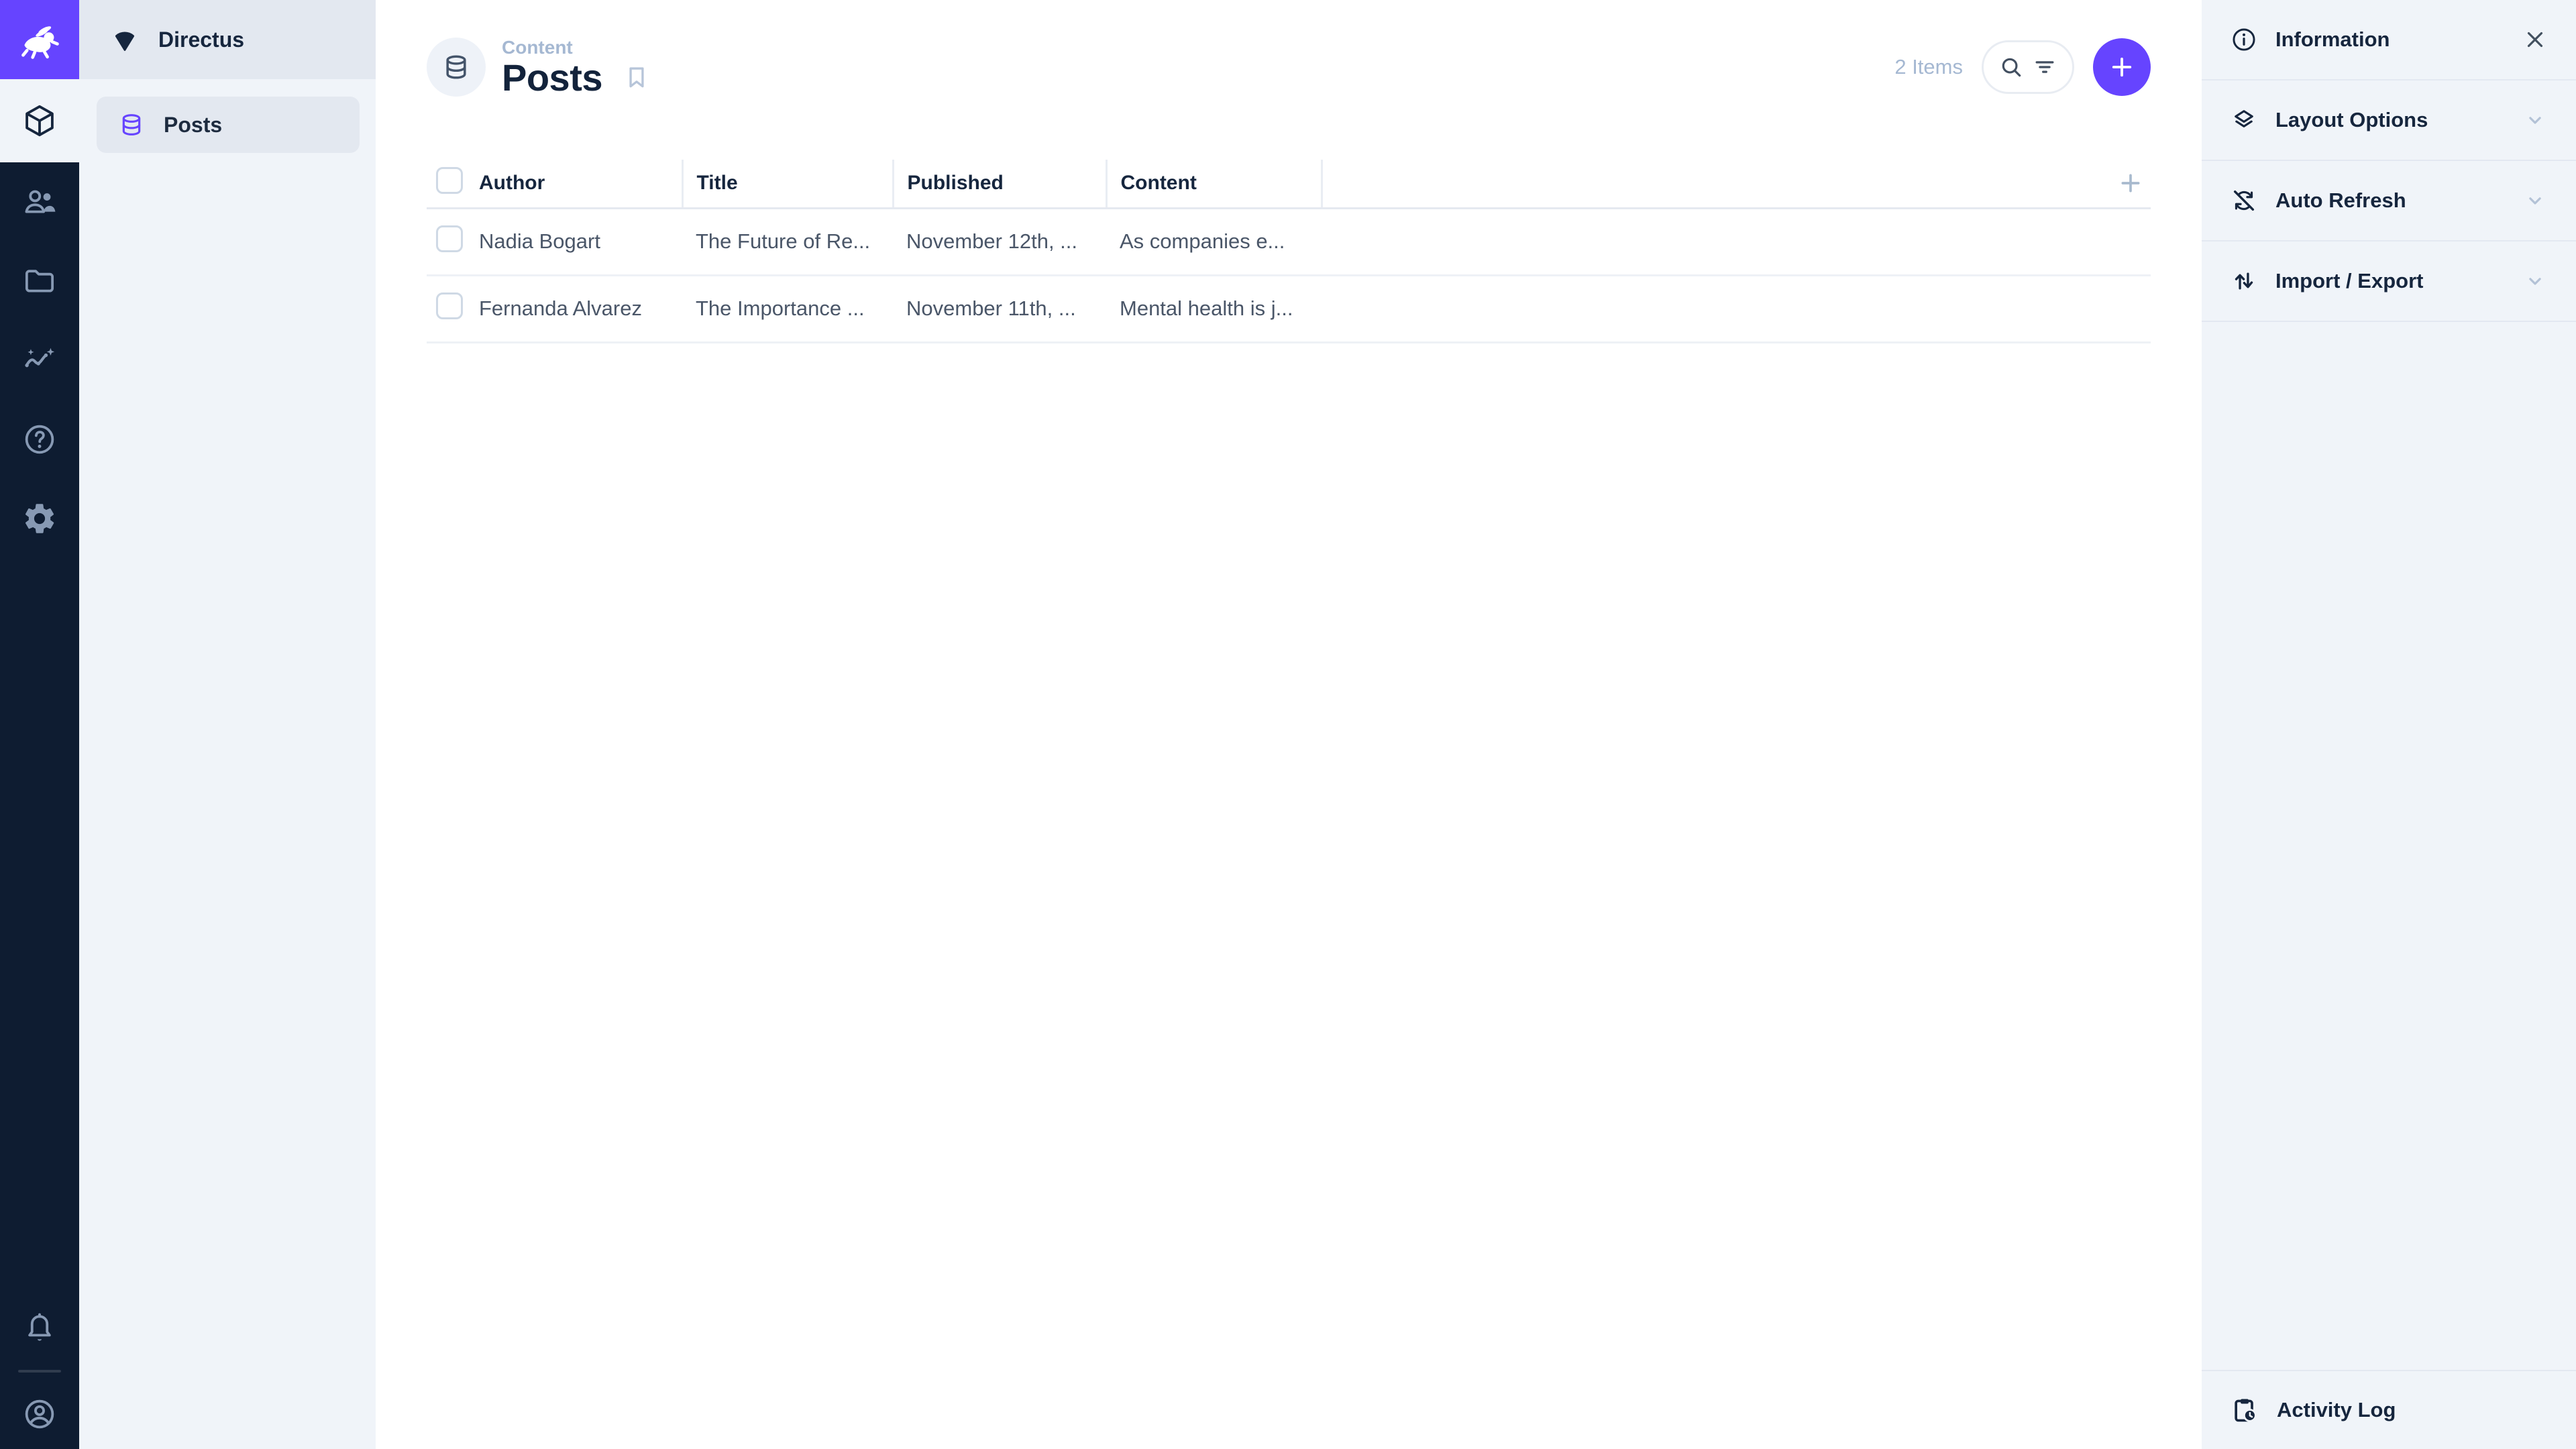 The image size is (2576, 1449). I want to click on account-circle-icon, so click(39, 1414).